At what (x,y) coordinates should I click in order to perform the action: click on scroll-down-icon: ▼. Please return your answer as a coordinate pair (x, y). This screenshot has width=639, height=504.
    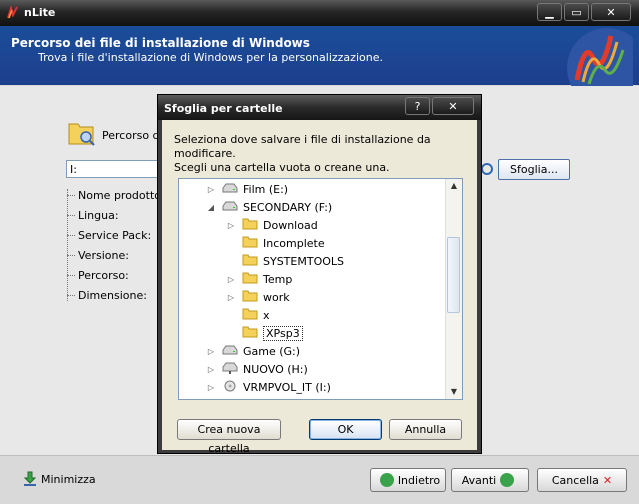
    Looking at the image, I should click on (454, 392).